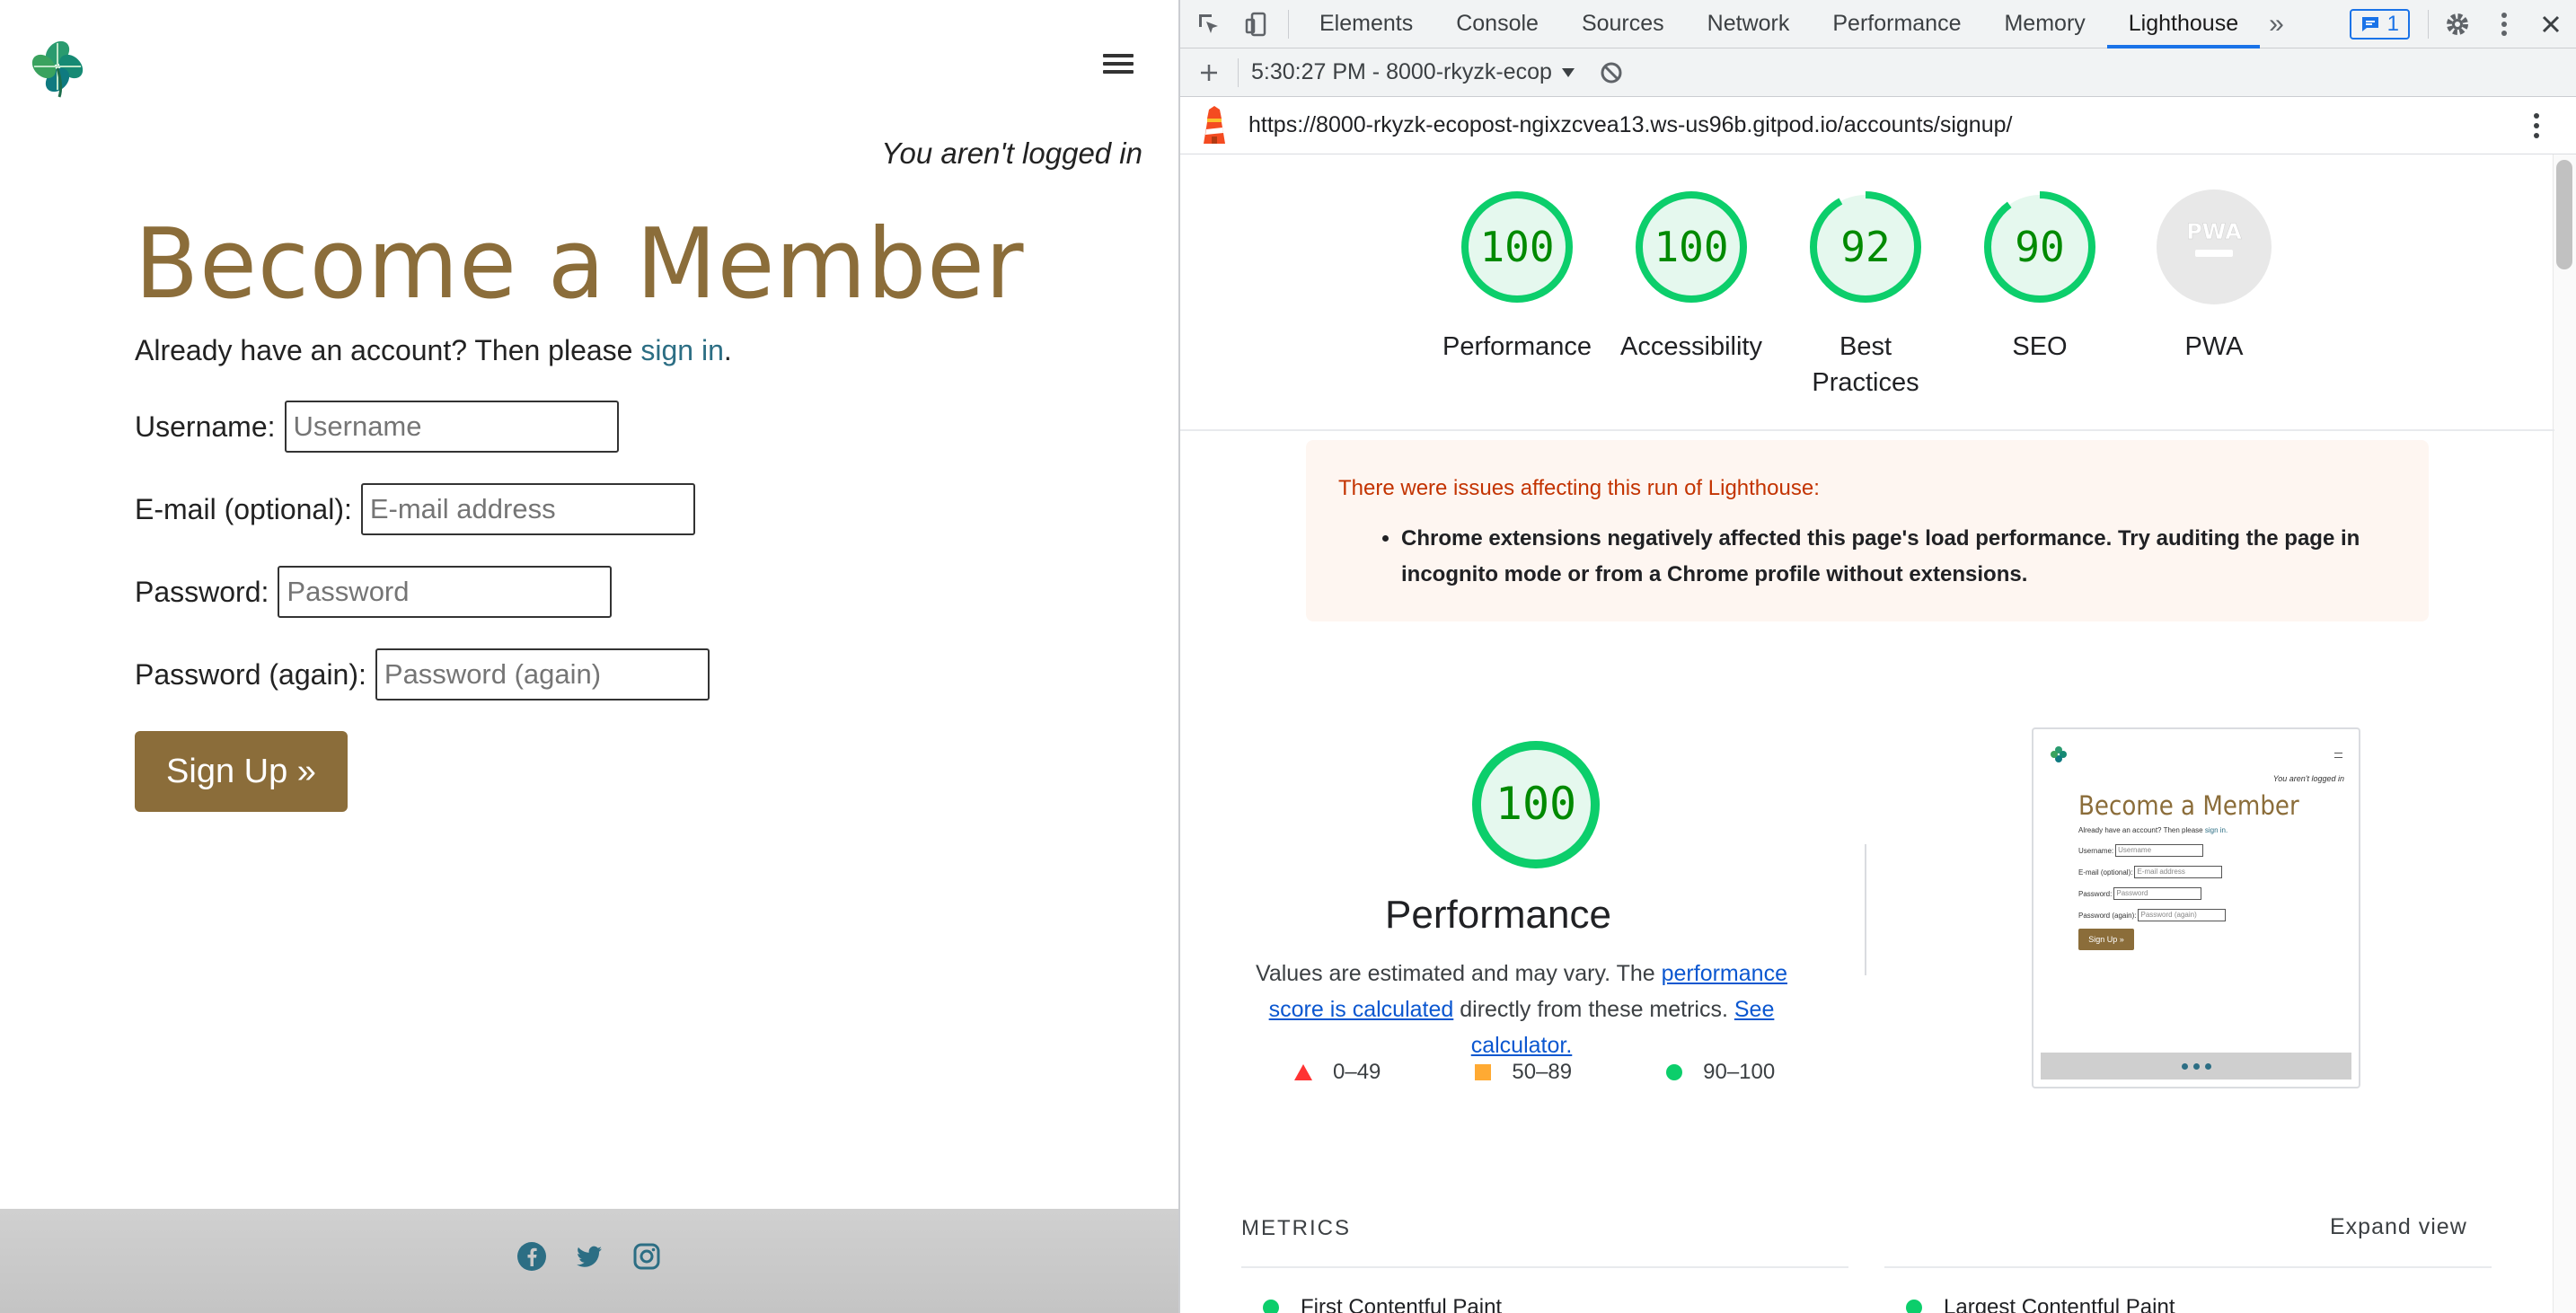  I want to click on facebook-icon, so click(531, 1256).